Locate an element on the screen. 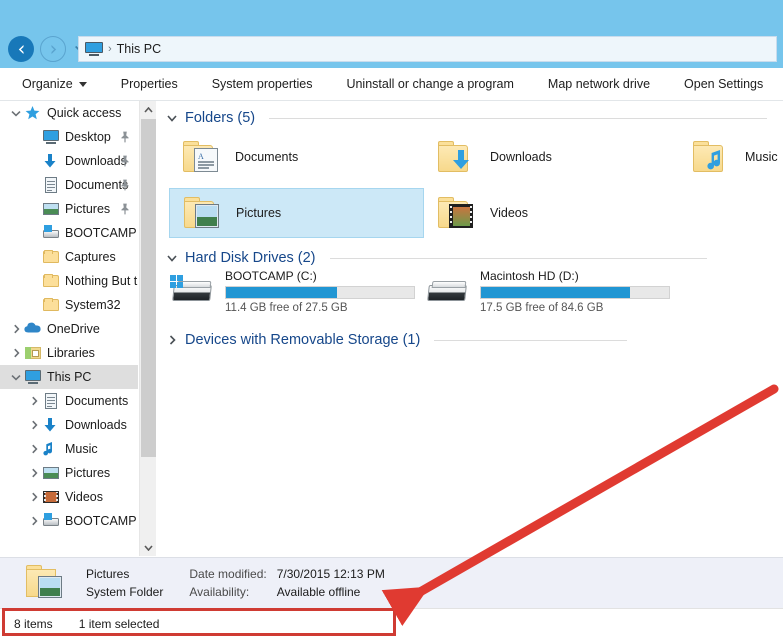 The image size is (783, 638). scroll-down-arrow-icon is located at coordinates (148, 547).